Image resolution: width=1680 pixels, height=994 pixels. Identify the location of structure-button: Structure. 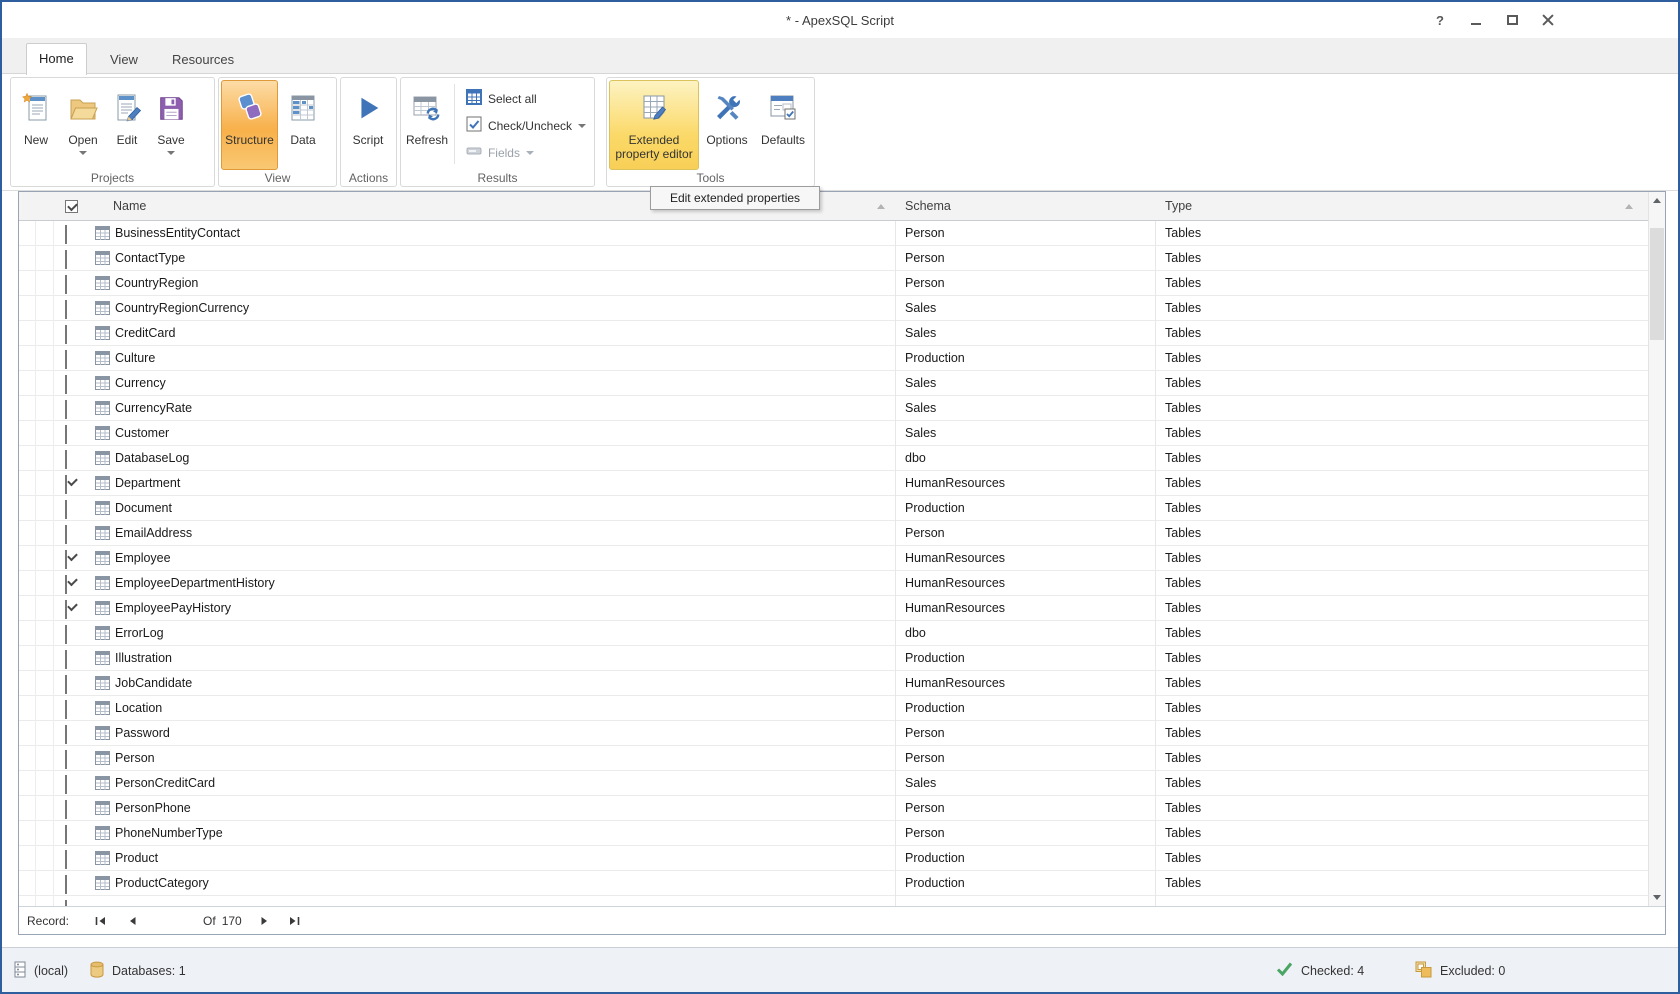
(249, 125).